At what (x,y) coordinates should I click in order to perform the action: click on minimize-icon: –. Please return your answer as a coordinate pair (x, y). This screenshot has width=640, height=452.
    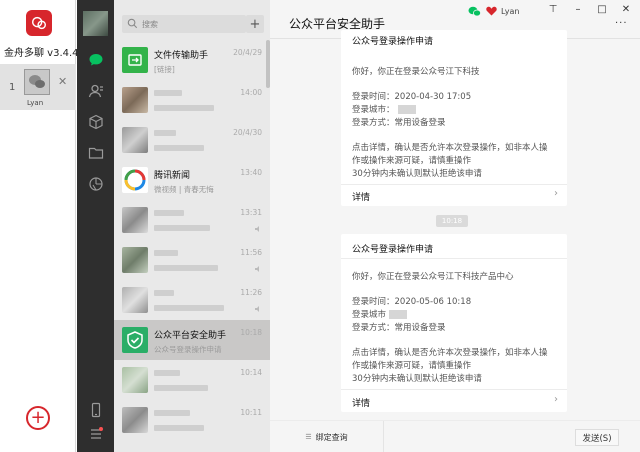
    Looking at the image, I should click on (578, 10).